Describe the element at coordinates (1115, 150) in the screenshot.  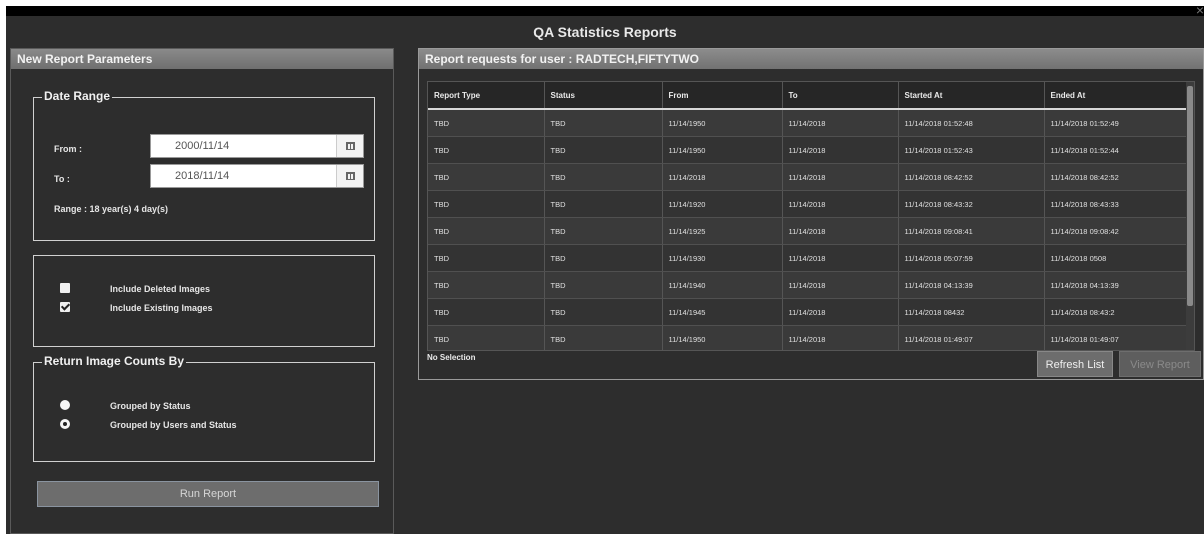
I see `table-cell: 11/14/2018 01:52:44` at that location.